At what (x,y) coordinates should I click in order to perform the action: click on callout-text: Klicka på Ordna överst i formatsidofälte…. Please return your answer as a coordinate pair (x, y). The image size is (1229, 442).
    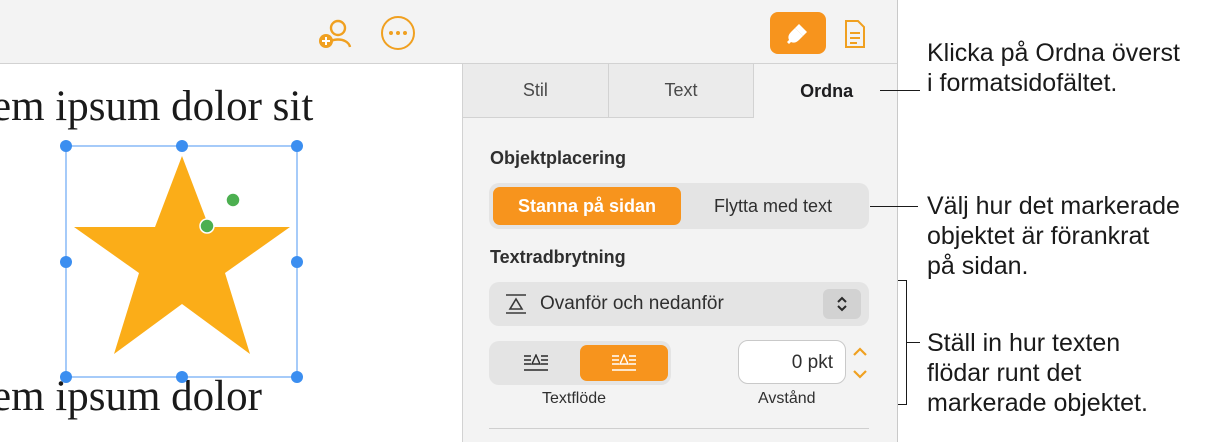
    Looking at the image, I should click on (1053, 68).